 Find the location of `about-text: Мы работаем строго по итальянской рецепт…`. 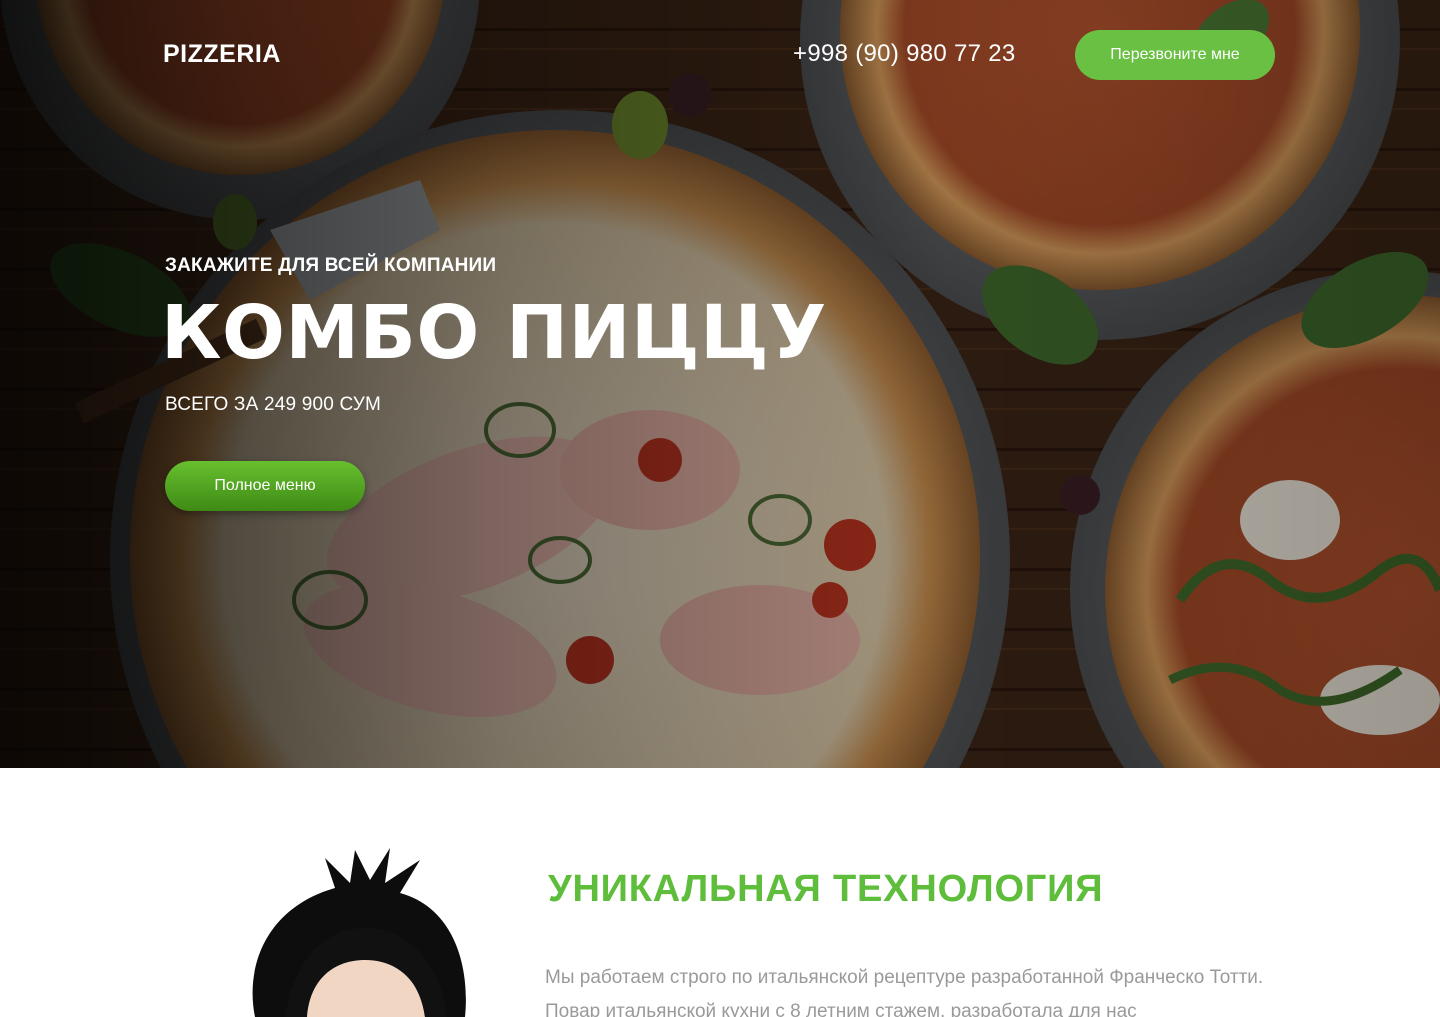

about-text: Мы работаем строго по итальянской рецепт… is located at coordinates (904, 992).